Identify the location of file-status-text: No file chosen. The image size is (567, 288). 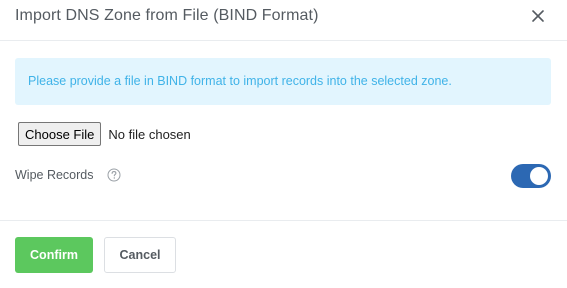
(149, 134).